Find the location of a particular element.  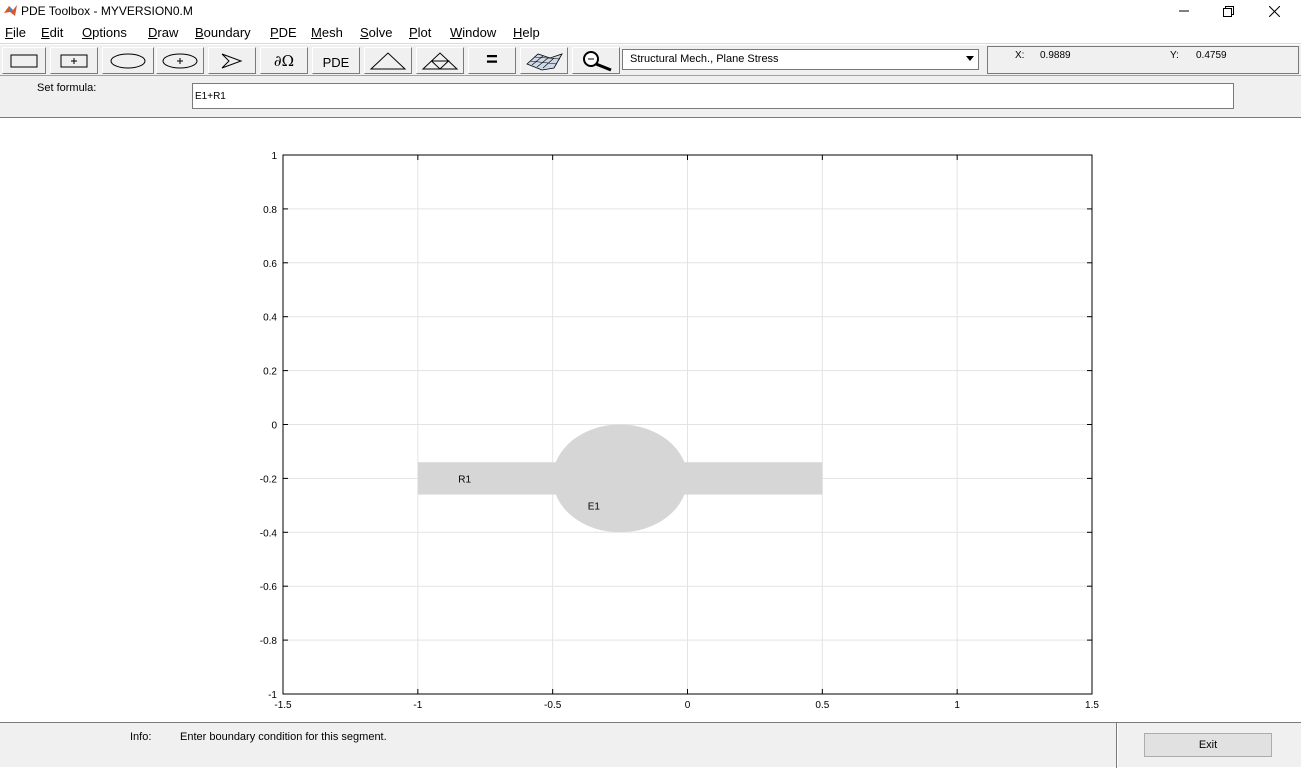

dropdown-arrow-icon is located at coordinates (970, 58).